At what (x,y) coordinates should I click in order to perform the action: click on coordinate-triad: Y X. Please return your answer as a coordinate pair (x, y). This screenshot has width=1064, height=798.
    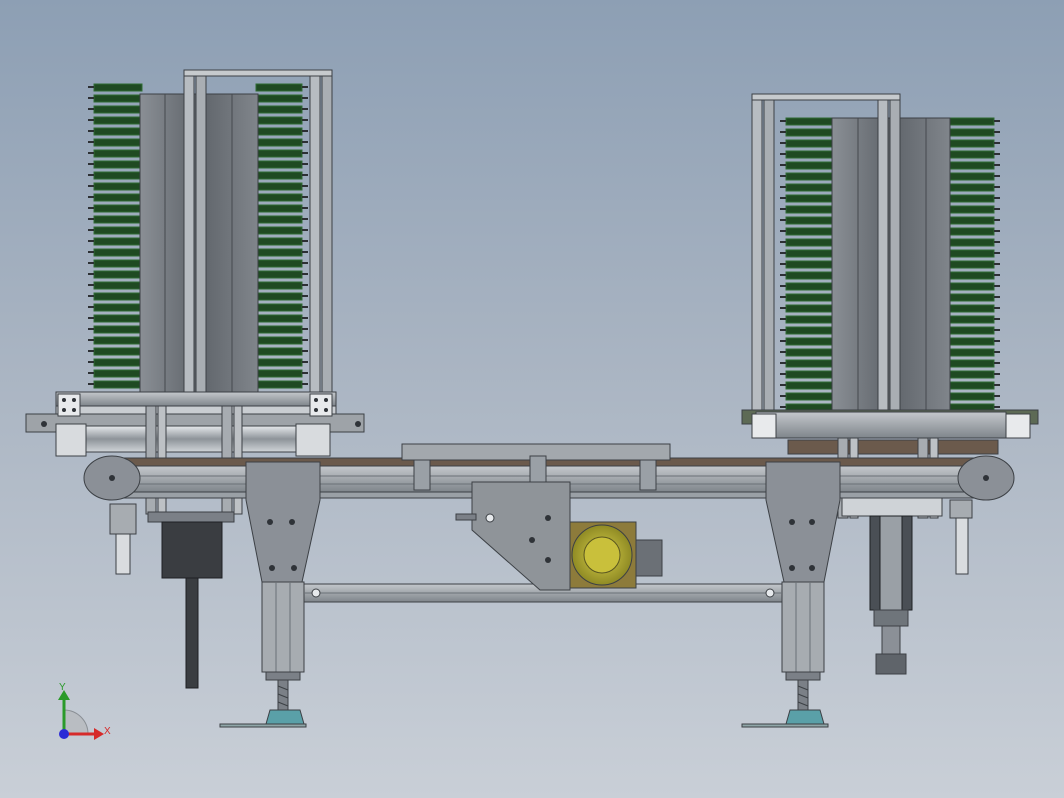
    Looking at the image, I should click on (84, 711).